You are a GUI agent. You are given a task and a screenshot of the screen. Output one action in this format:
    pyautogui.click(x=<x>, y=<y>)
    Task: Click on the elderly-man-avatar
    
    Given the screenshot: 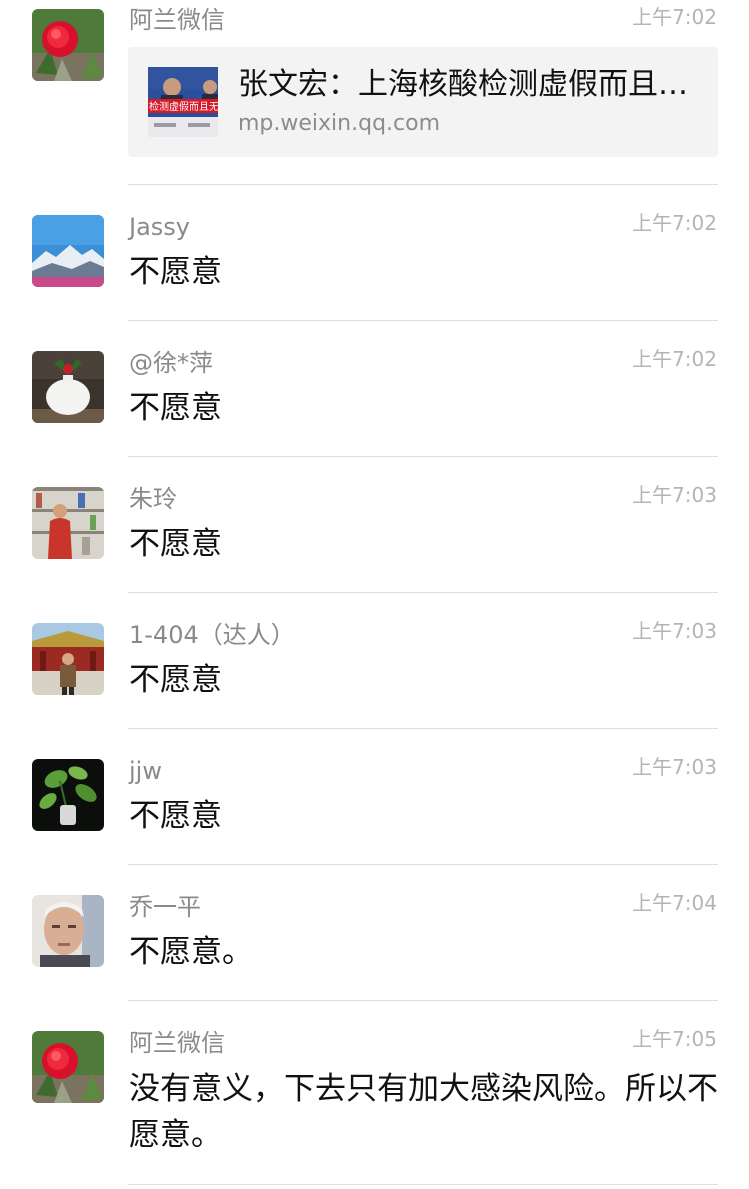 What is the action you would take?
    pyautogui.click(x=68, y=931)
    